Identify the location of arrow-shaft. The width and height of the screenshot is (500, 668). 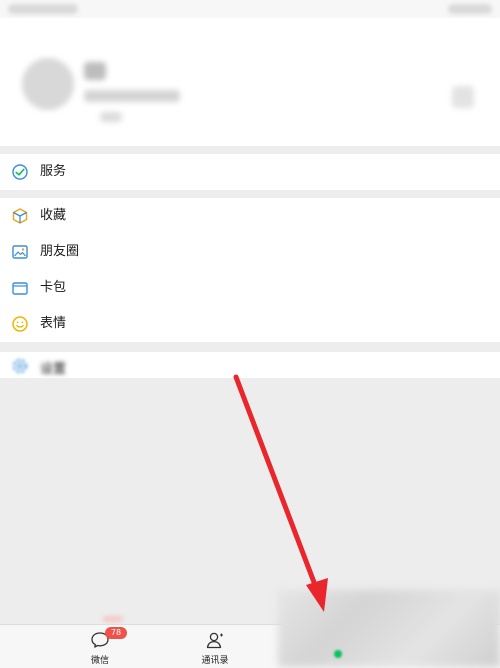
(278, 487).